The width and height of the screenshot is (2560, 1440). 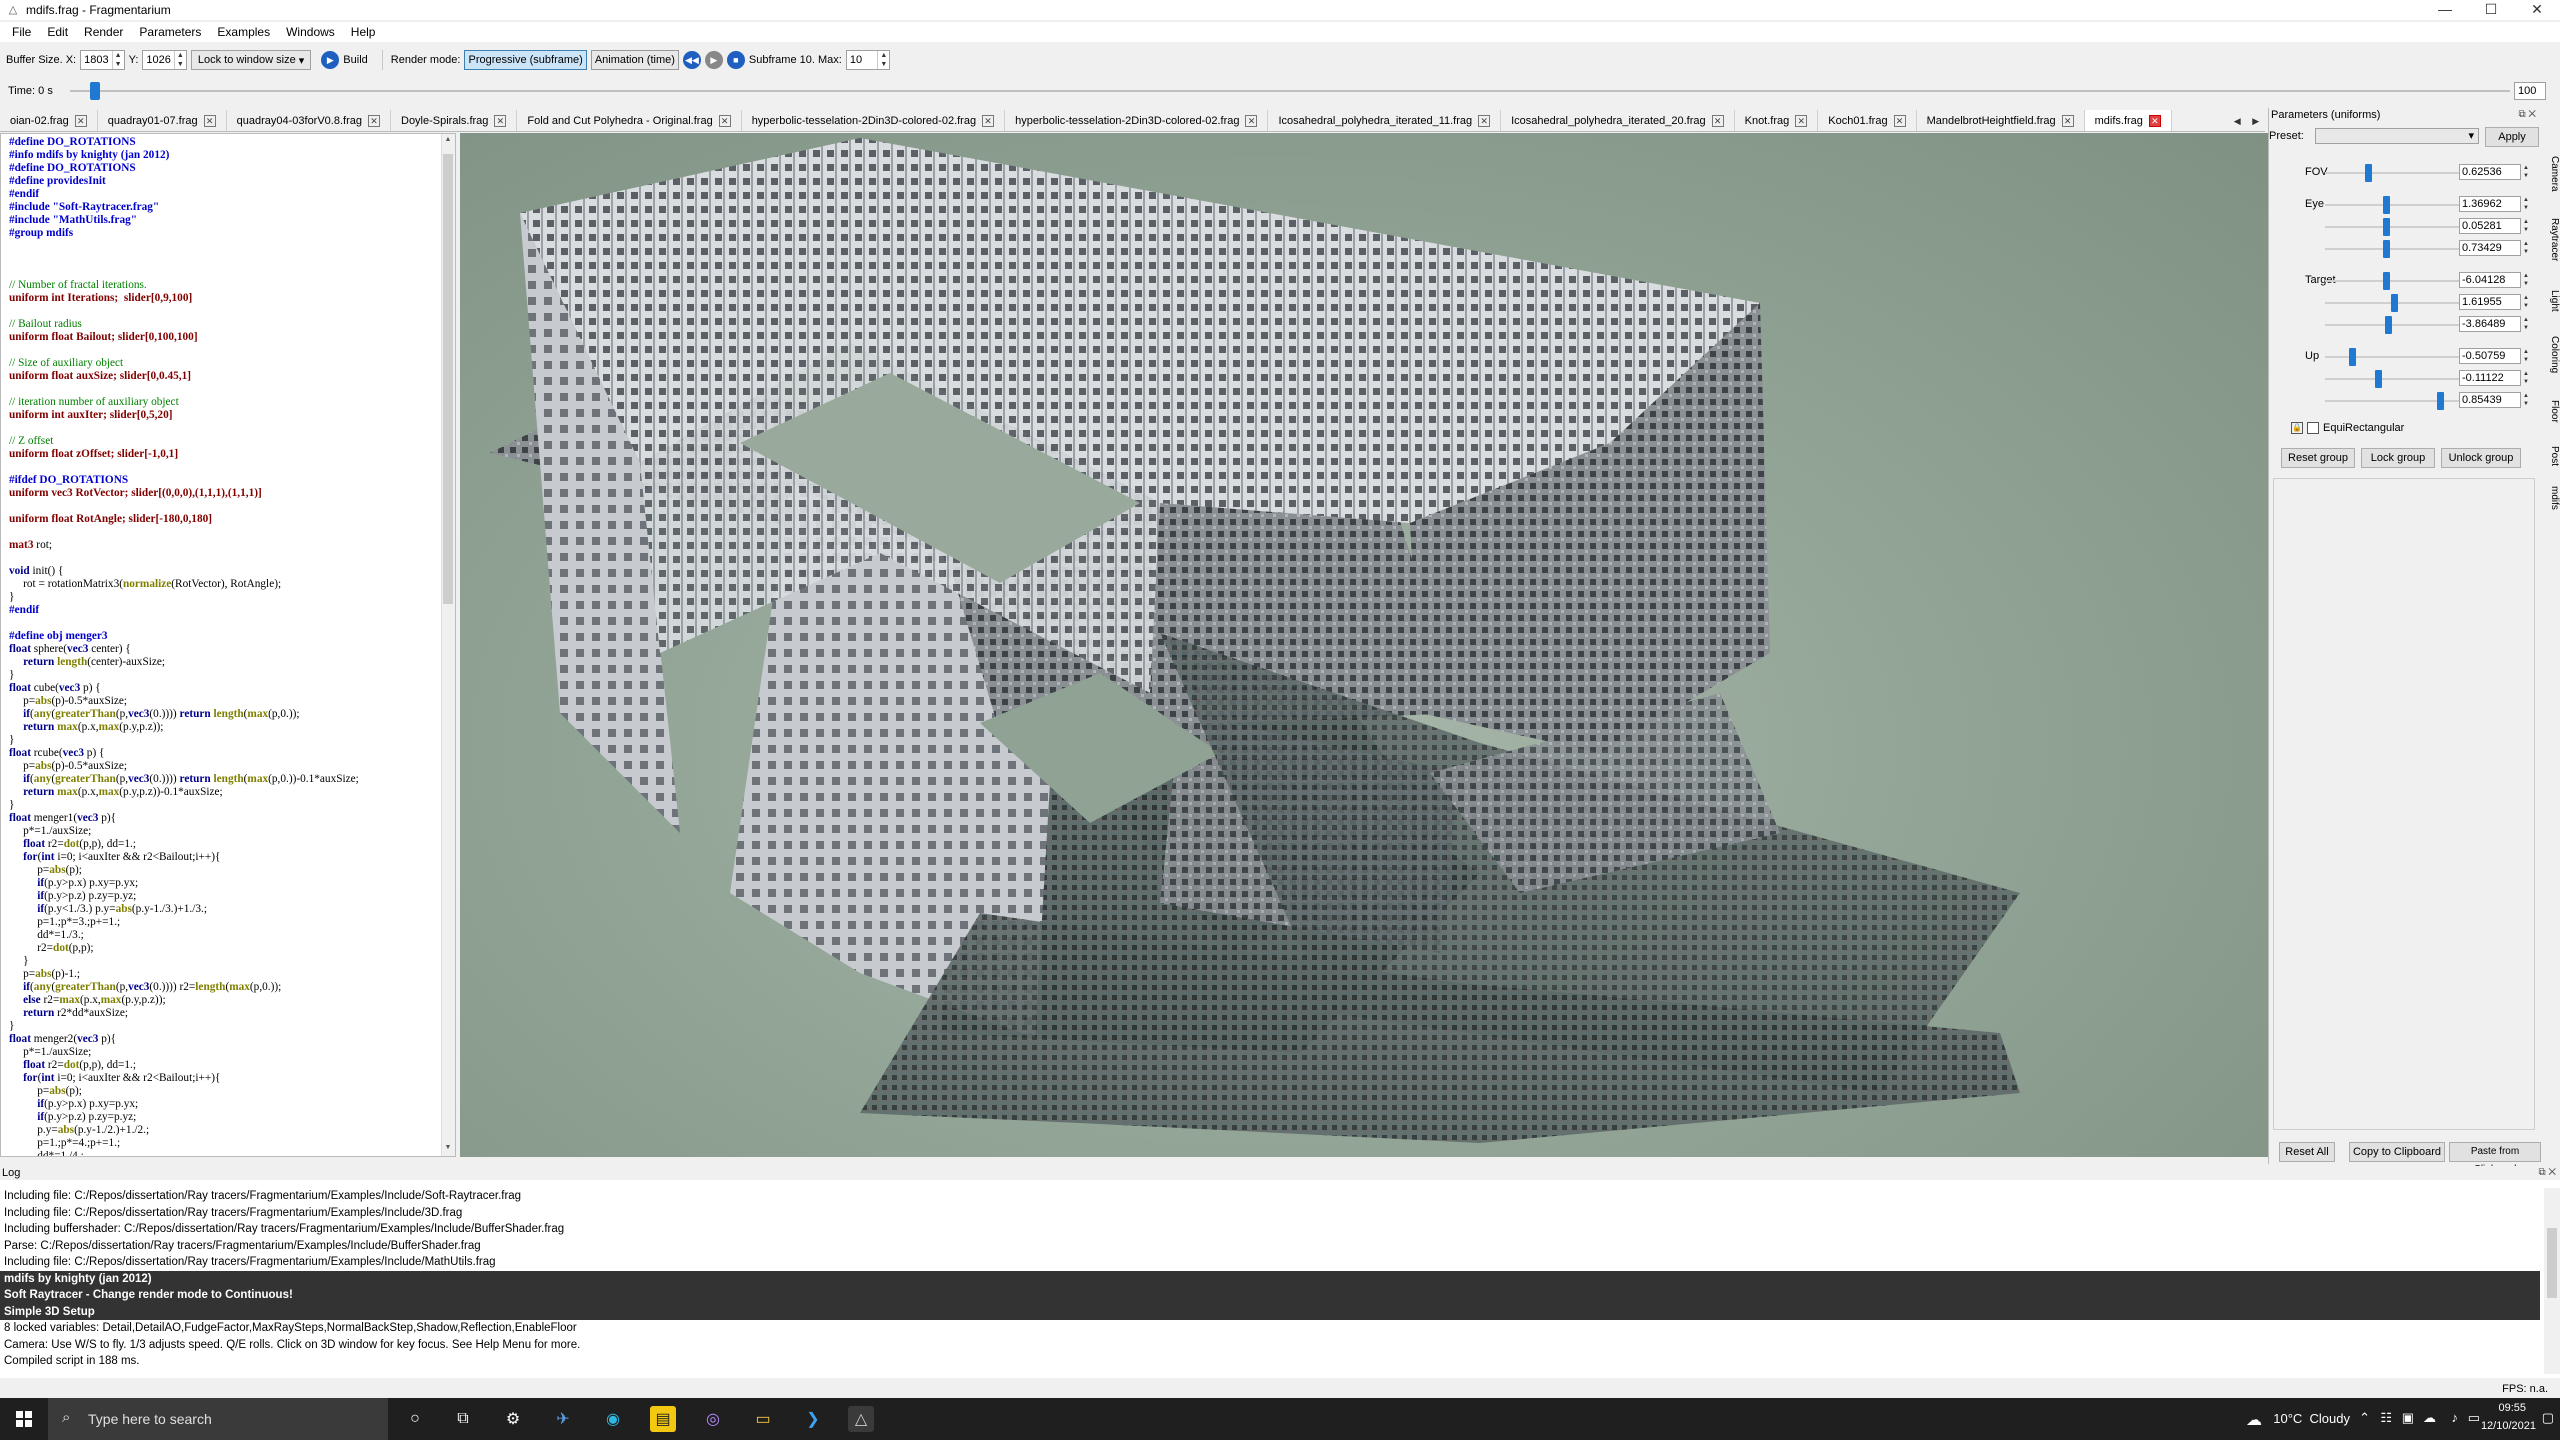 What do you see at coordinates (735, 60) in the screenshot?
I see `stop-icon: ■` at bounding box center [735, 60].